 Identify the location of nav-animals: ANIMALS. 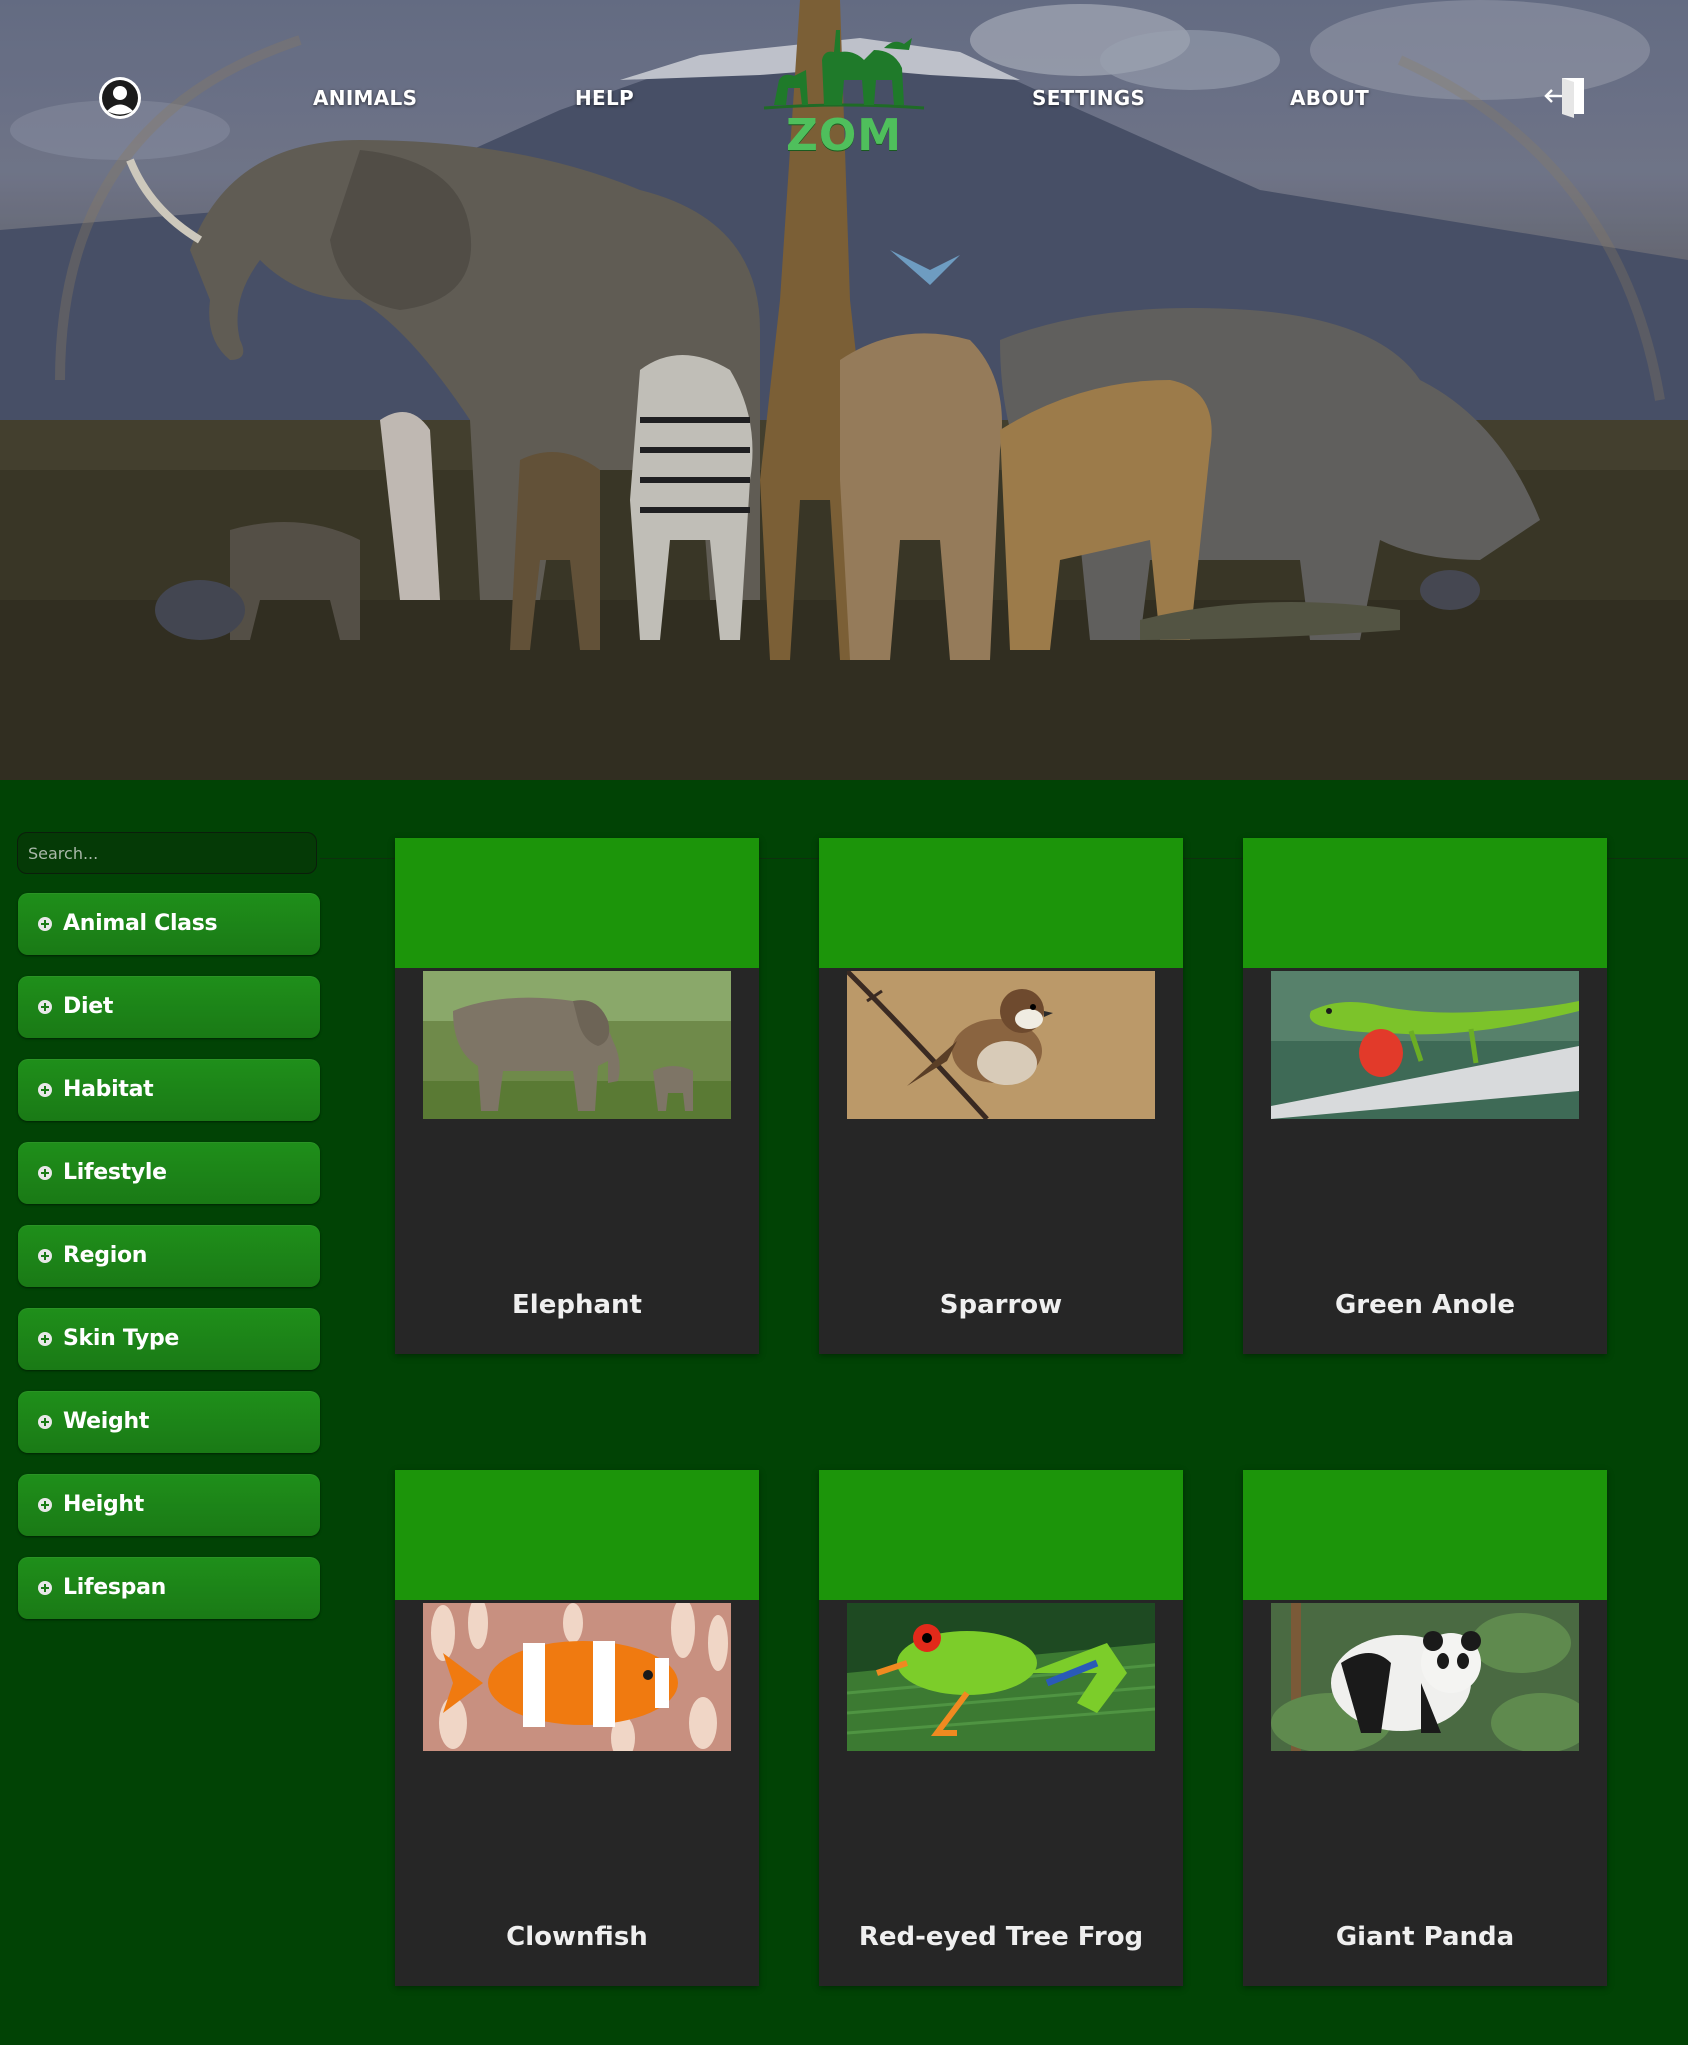
(365, 98).